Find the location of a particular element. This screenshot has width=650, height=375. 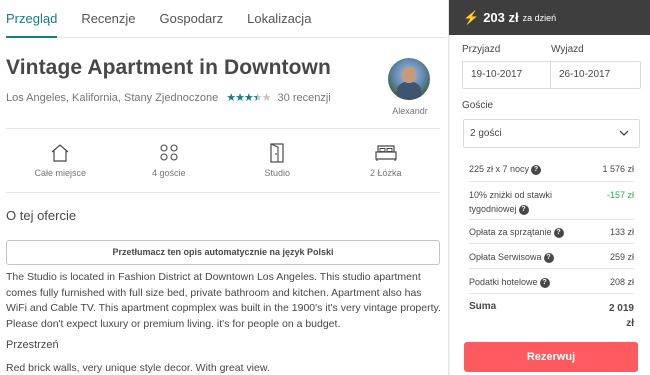

row-label: 10% zniżki od stawki tygodniowej is located at coordinates (511, 202).